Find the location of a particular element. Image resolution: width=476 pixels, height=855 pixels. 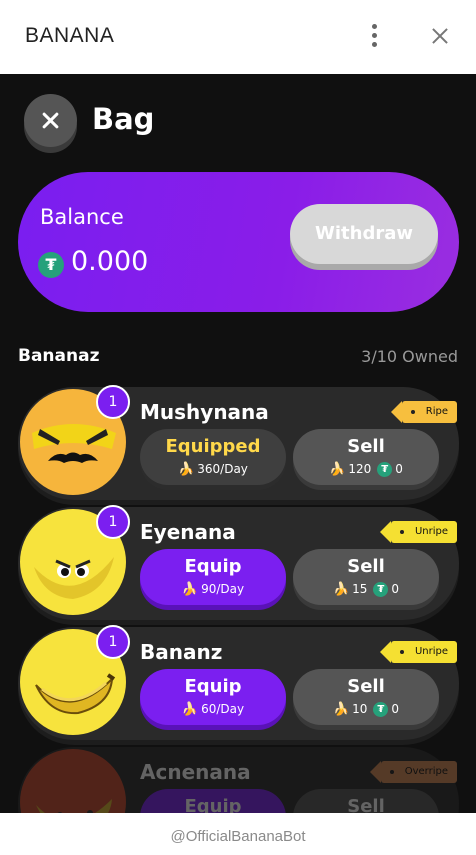

sell-button: Sell is located at coordinates (366, 801).